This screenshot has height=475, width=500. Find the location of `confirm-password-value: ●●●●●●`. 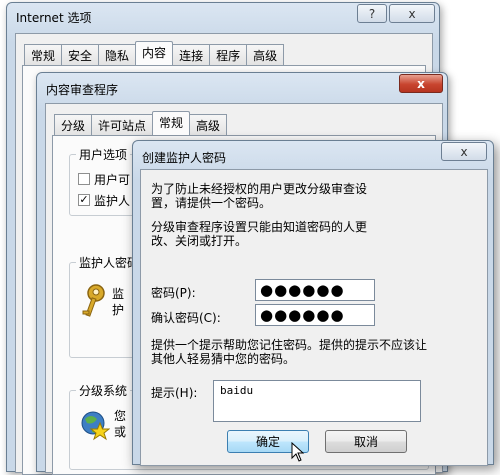

confirm-password-value: ●●●●●● is located at coordinates (302, 315).